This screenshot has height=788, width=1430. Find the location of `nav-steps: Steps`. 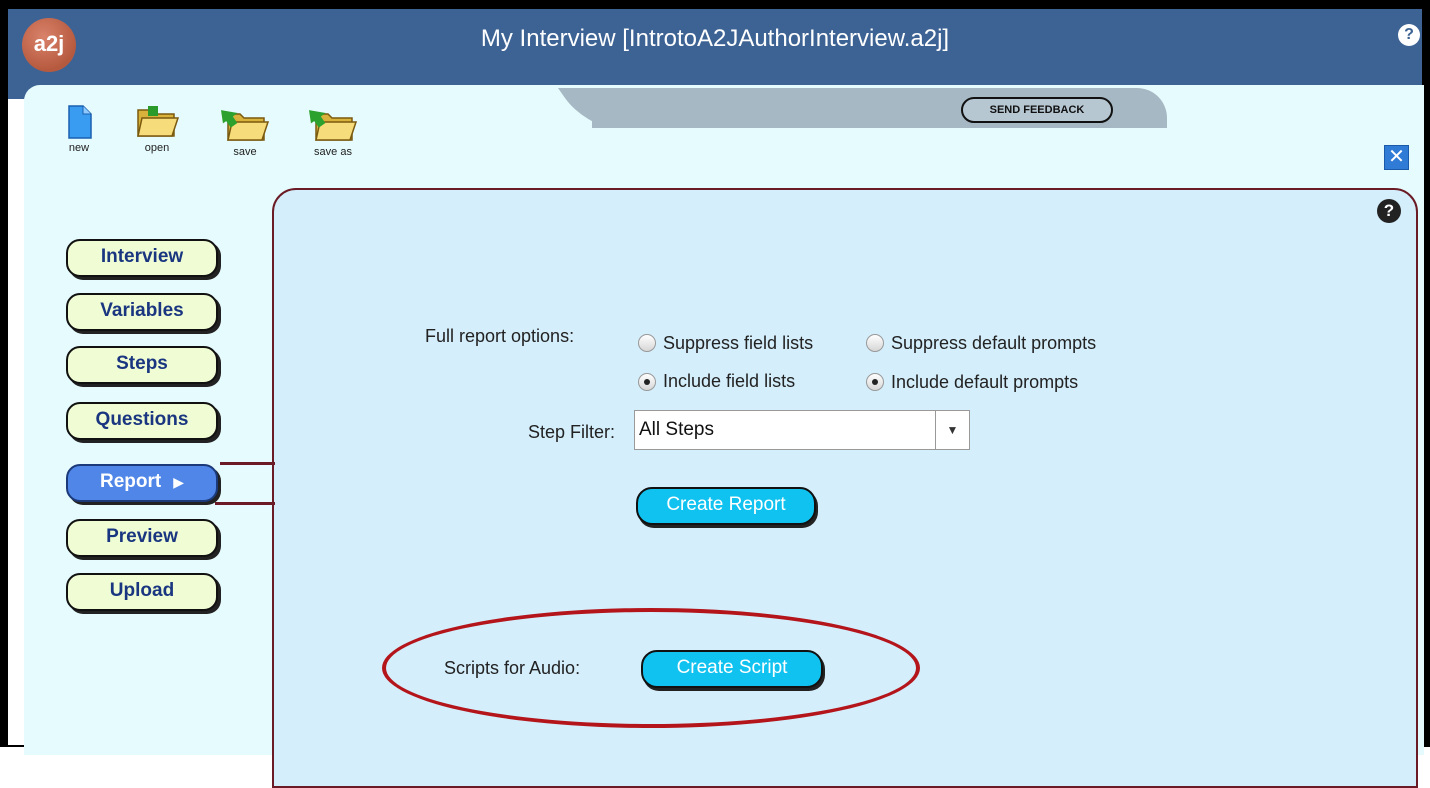

nav-steps: Steps is located at coordinates (142, 365).